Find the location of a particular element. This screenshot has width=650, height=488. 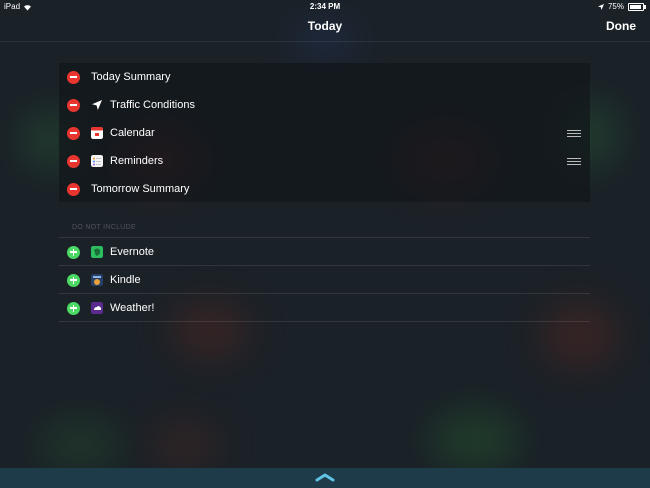

list-item-tomorrow-summary: Tomorrow Summary is located at coordinates (324, 189).